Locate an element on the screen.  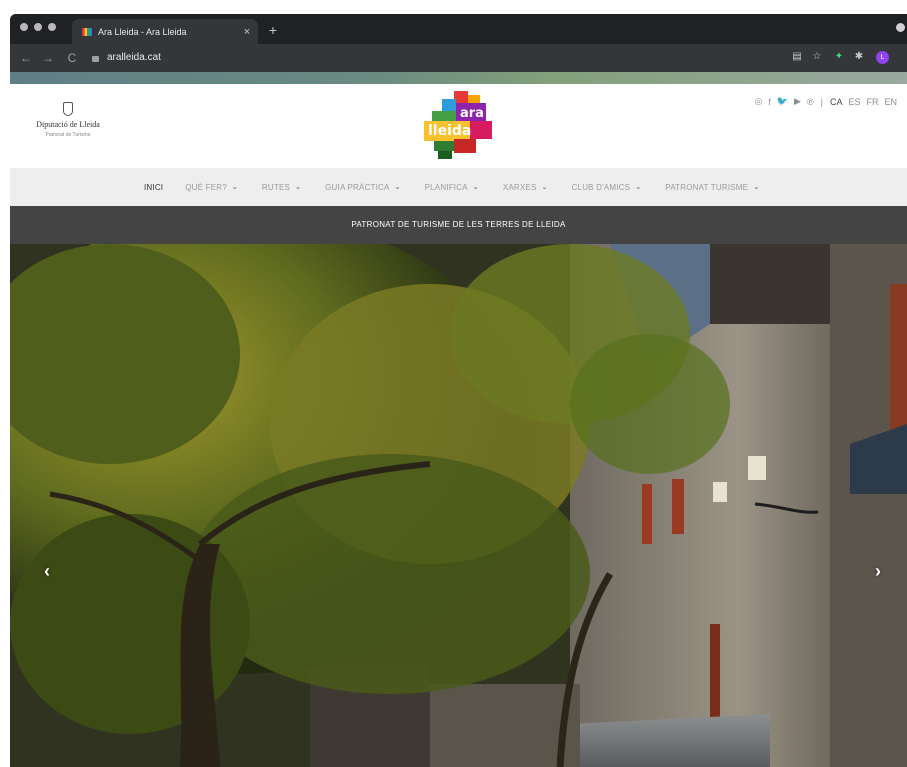
nav-label: PLANIFICA is located at coordinates (446, 187).